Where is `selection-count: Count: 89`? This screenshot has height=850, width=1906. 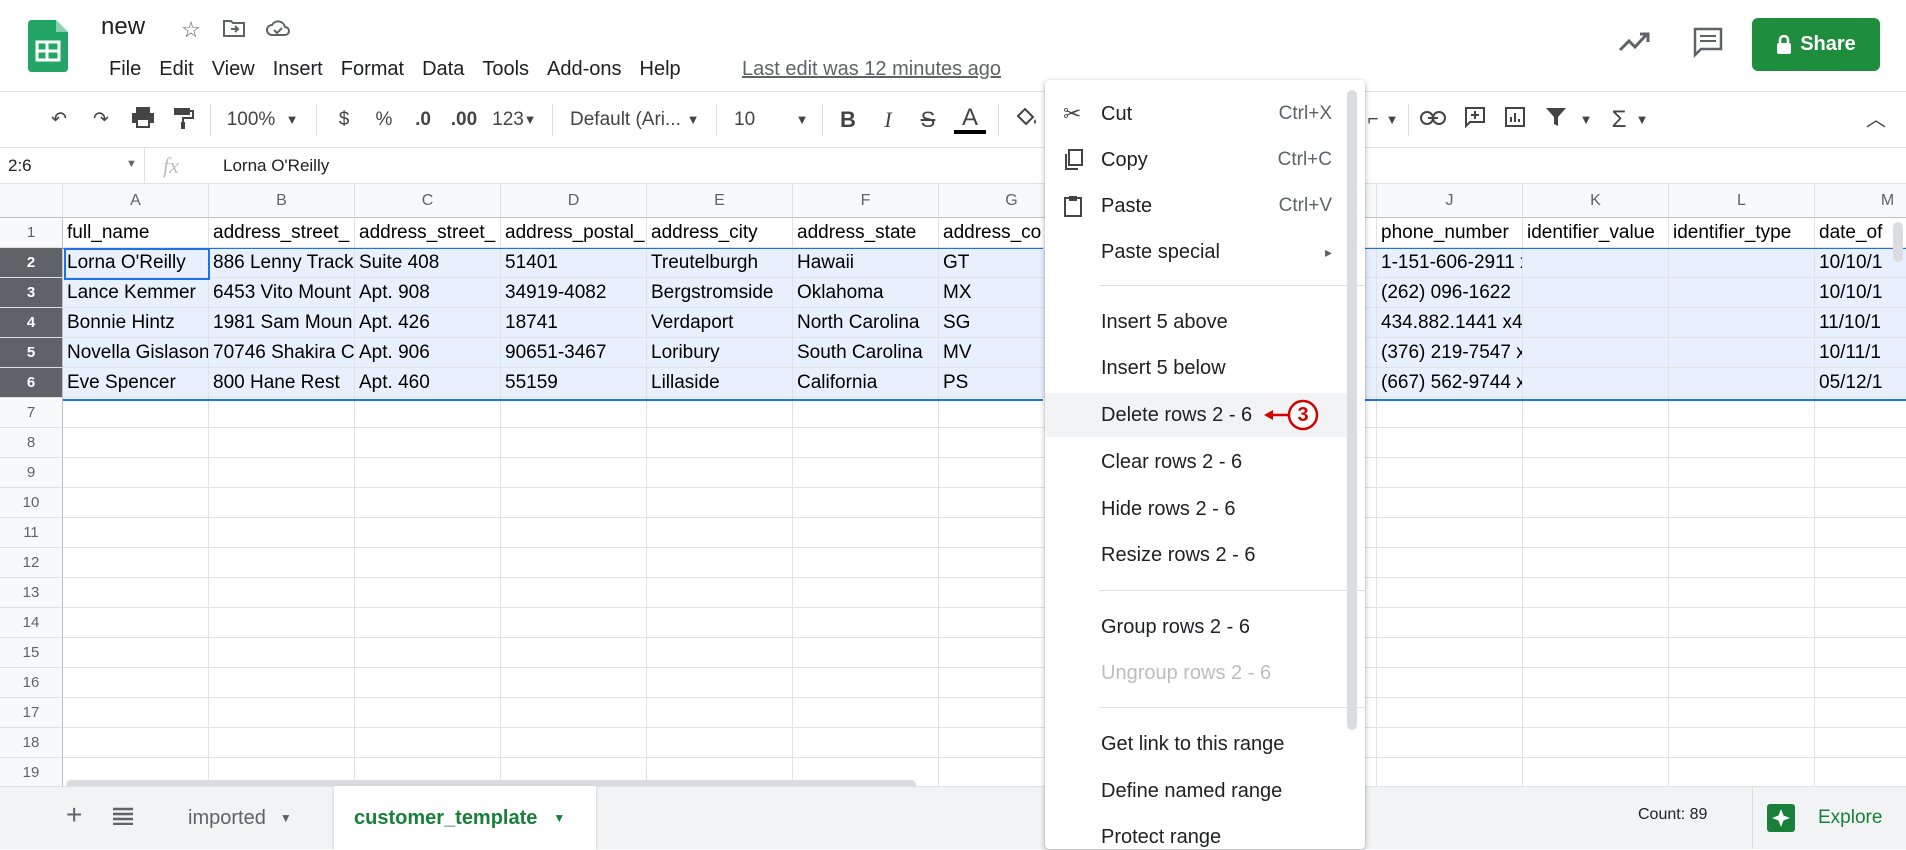 selection-count: Count: 89 is located at coordinates (1672, 815).